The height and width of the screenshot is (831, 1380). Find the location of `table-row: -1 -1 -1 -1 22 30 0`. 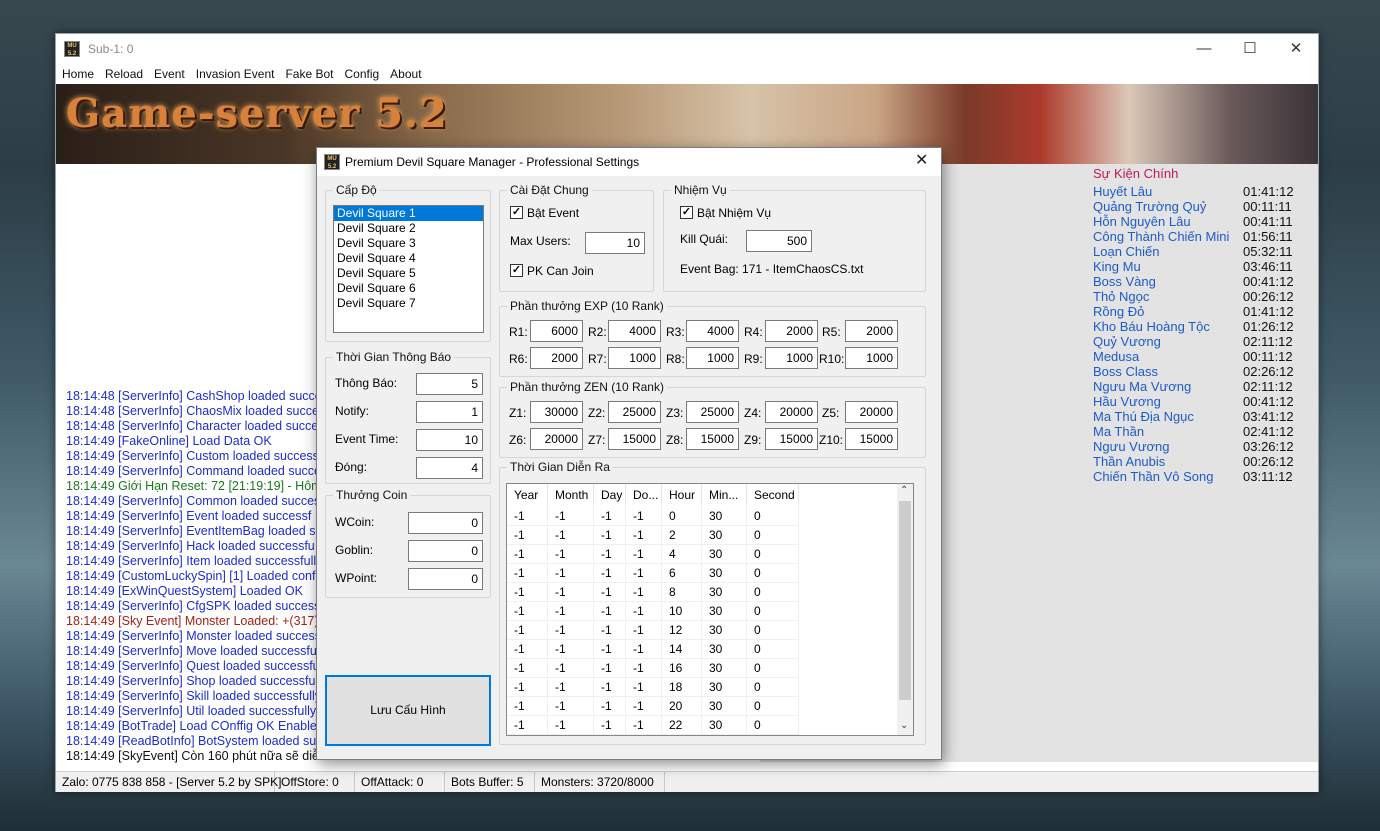

table-row: -1 -1 -1 -1 22 30 0 is located at coordinates (702, 725).